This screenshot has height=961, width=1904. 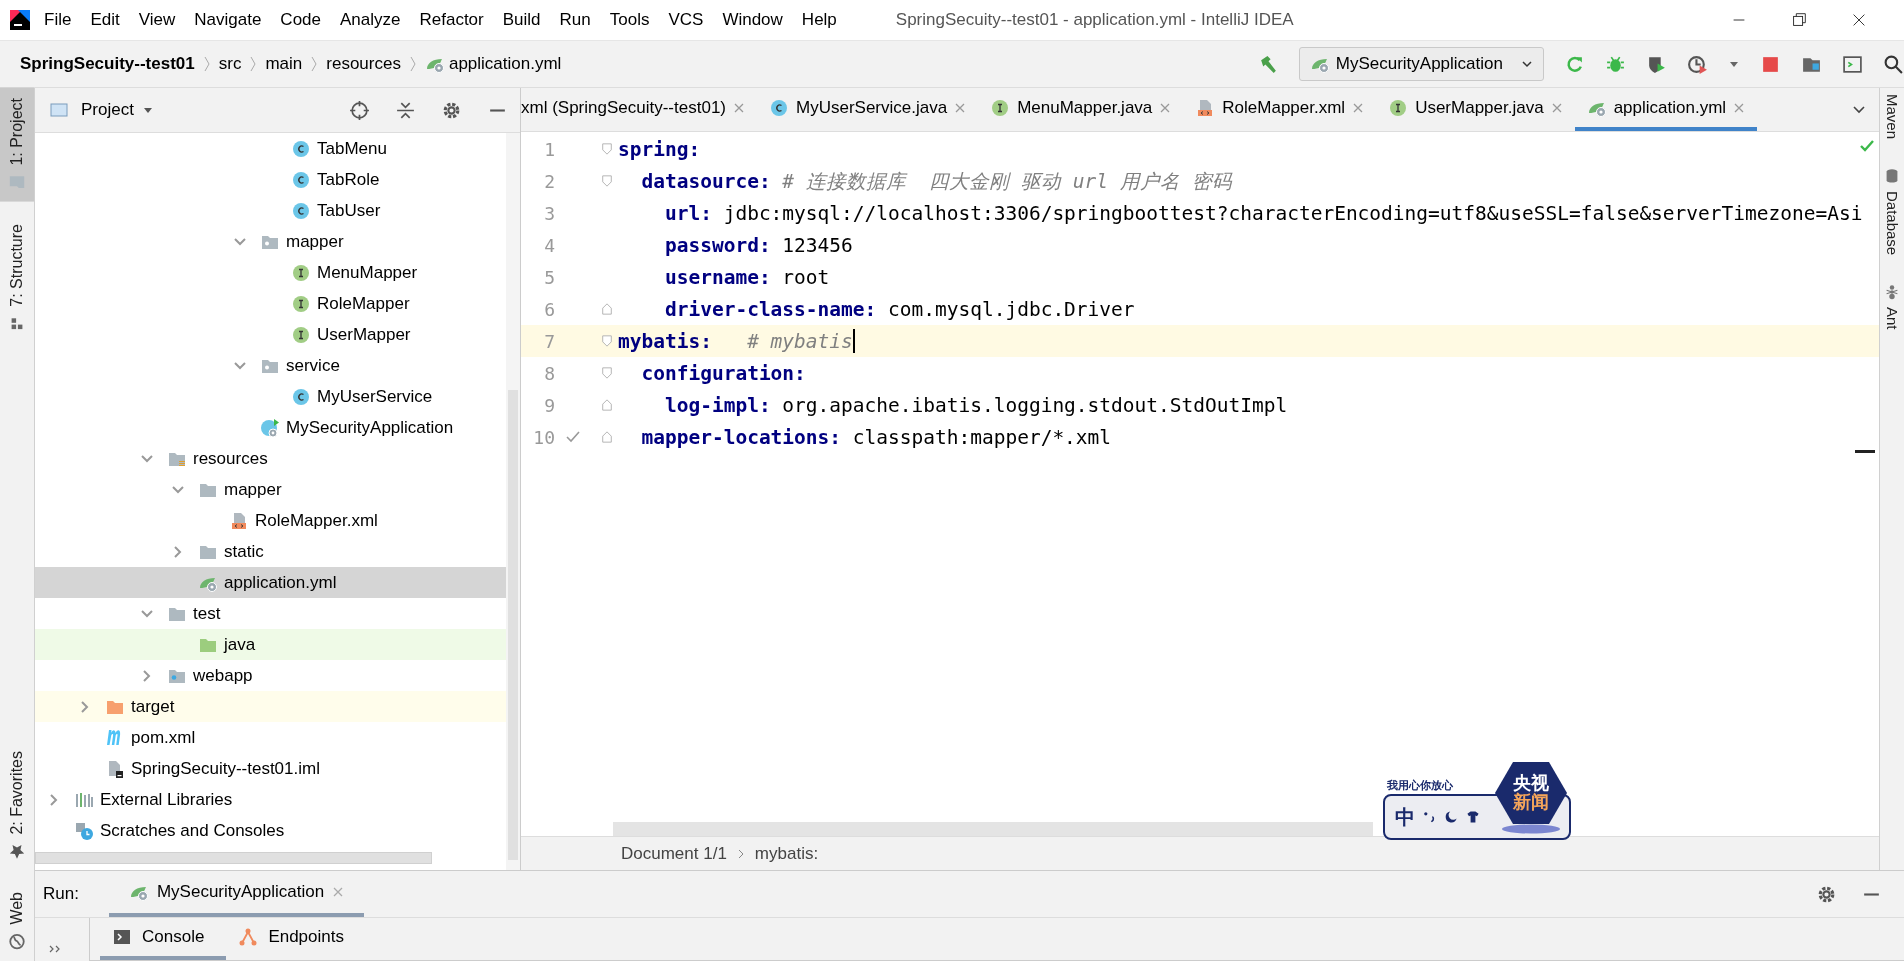 I want to click on line-number: 9, so click(x=549, y=405).